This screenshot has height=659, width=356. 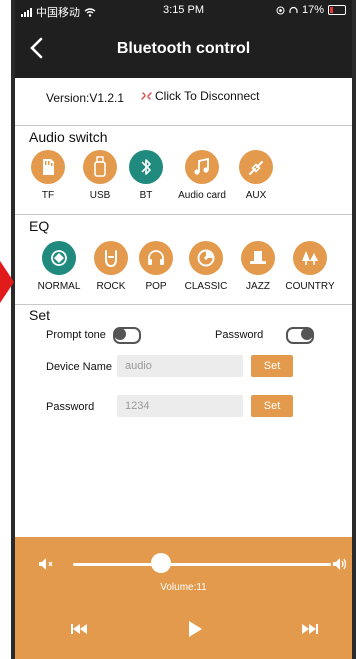 What do you see at coordinates (68, 137) in the screenshot?
I see `audio-switch-title: Audio switch` at bounding box center [68, 137].